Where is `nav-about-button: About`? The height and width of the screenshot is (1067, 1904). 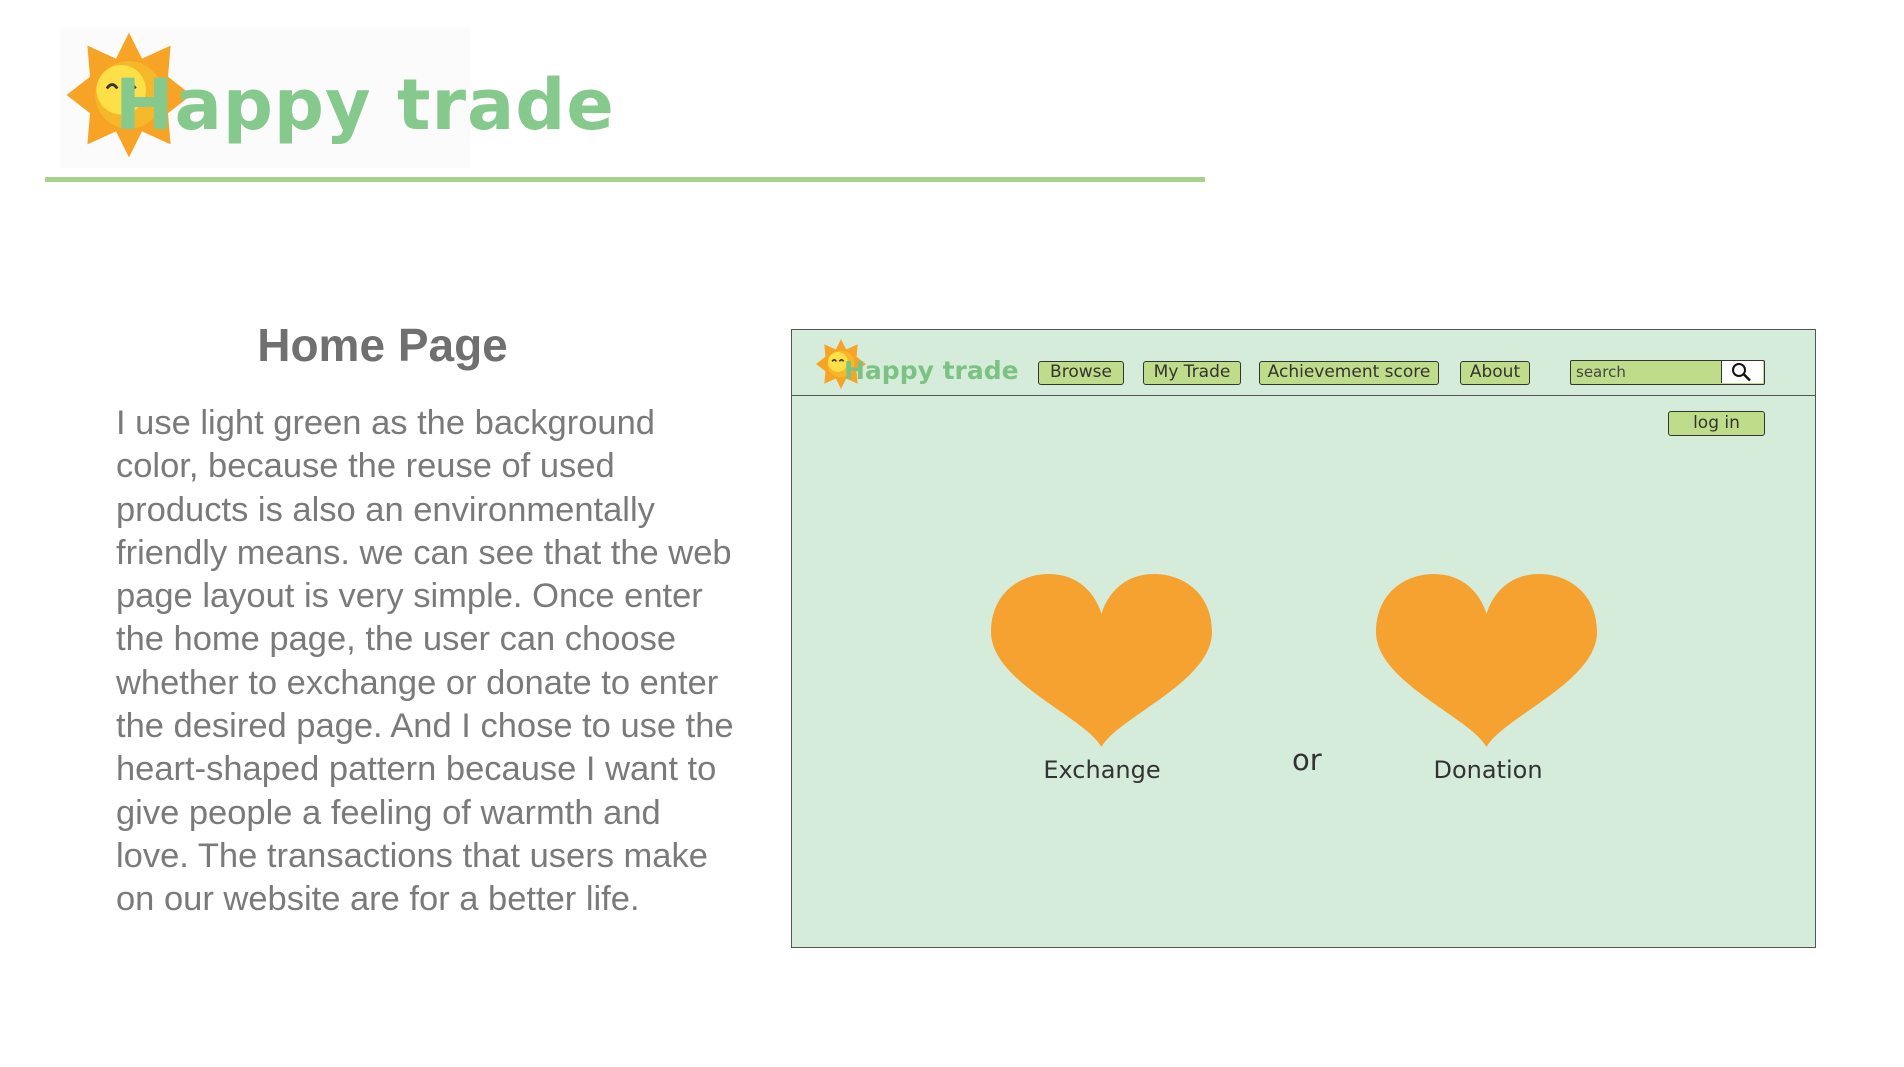
nav-about-button: About is located at coordinates (1495, 373).